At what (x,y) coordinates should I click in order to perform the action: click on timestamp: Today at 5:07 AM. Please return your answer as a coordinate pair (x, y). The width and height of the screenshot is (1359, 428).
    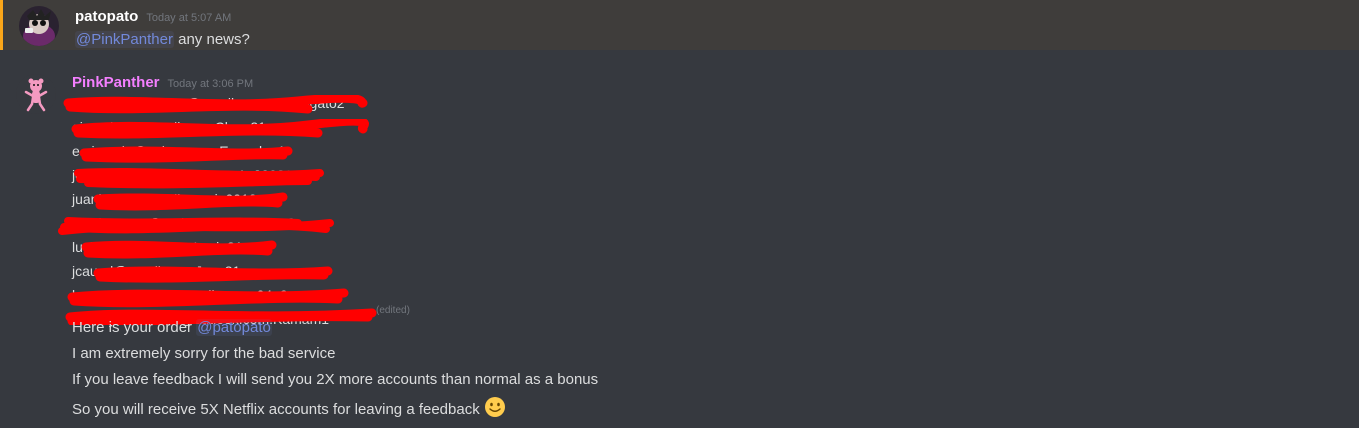
    Looking at the image, I should click on (189, 18).